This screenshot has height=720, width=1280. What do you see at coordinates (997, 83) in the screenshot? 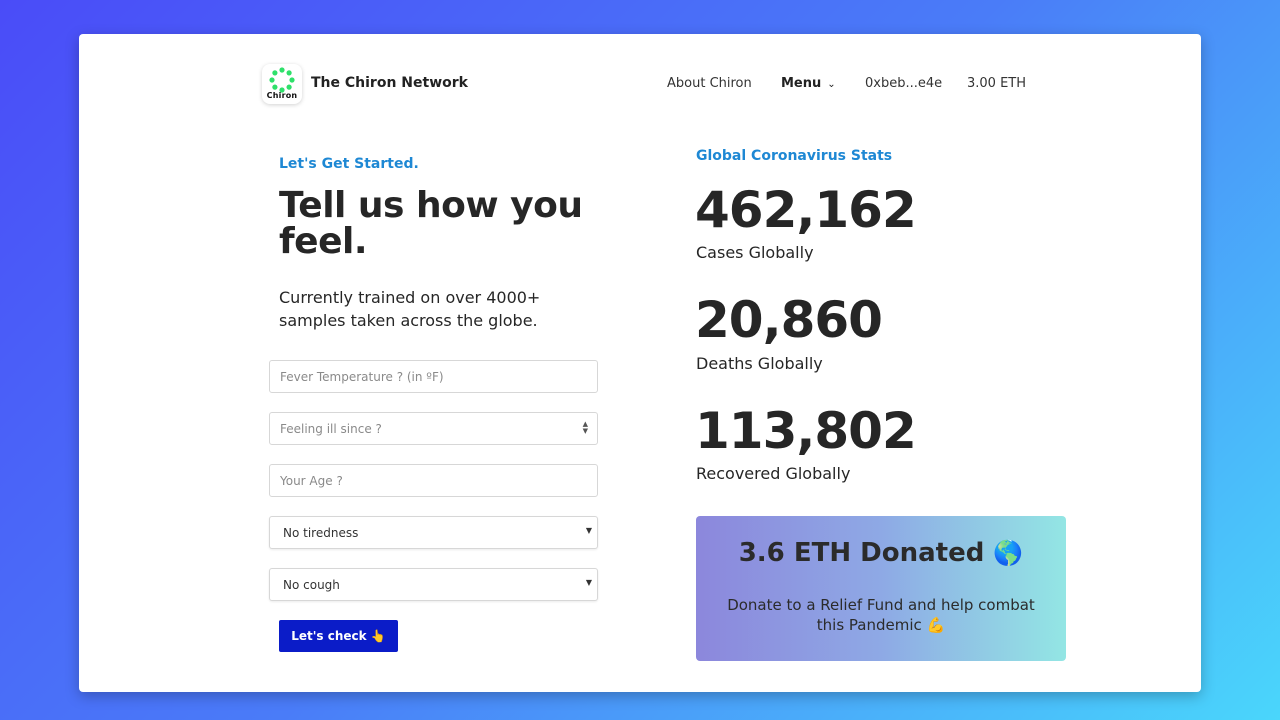
I see `wallet-balance: 3.00 ETH` at bounding box center [997, 83].